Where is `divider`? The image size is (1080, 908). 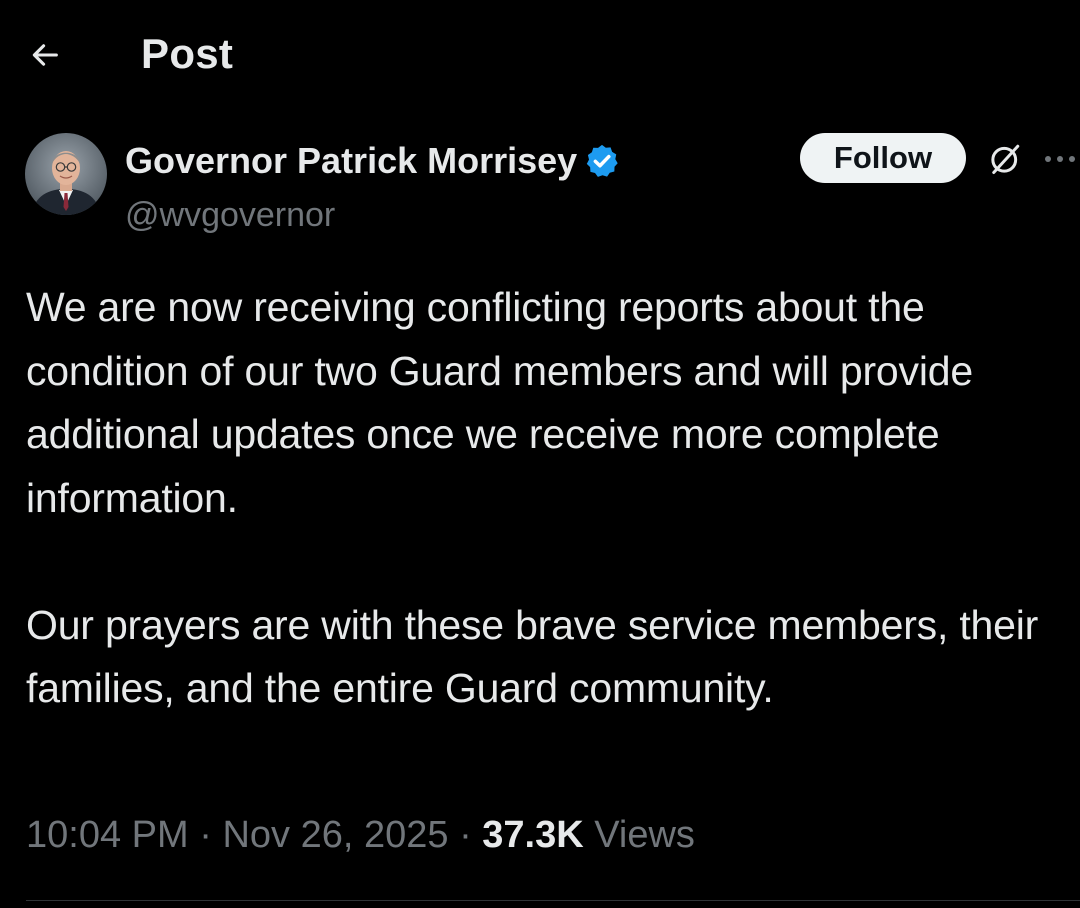 divider is located at coordinates (553, 900).